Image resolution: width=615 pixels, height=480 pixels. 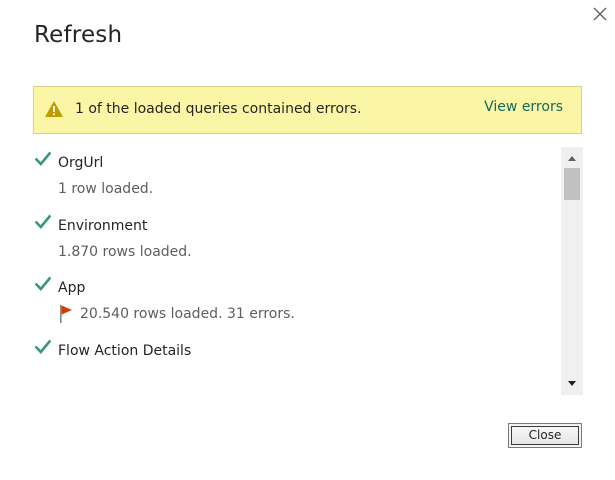 What do you see at coordinates (78, 35) in the screenshot?
I see `dialog-title: Refresh` at bounding box center [78, 35].